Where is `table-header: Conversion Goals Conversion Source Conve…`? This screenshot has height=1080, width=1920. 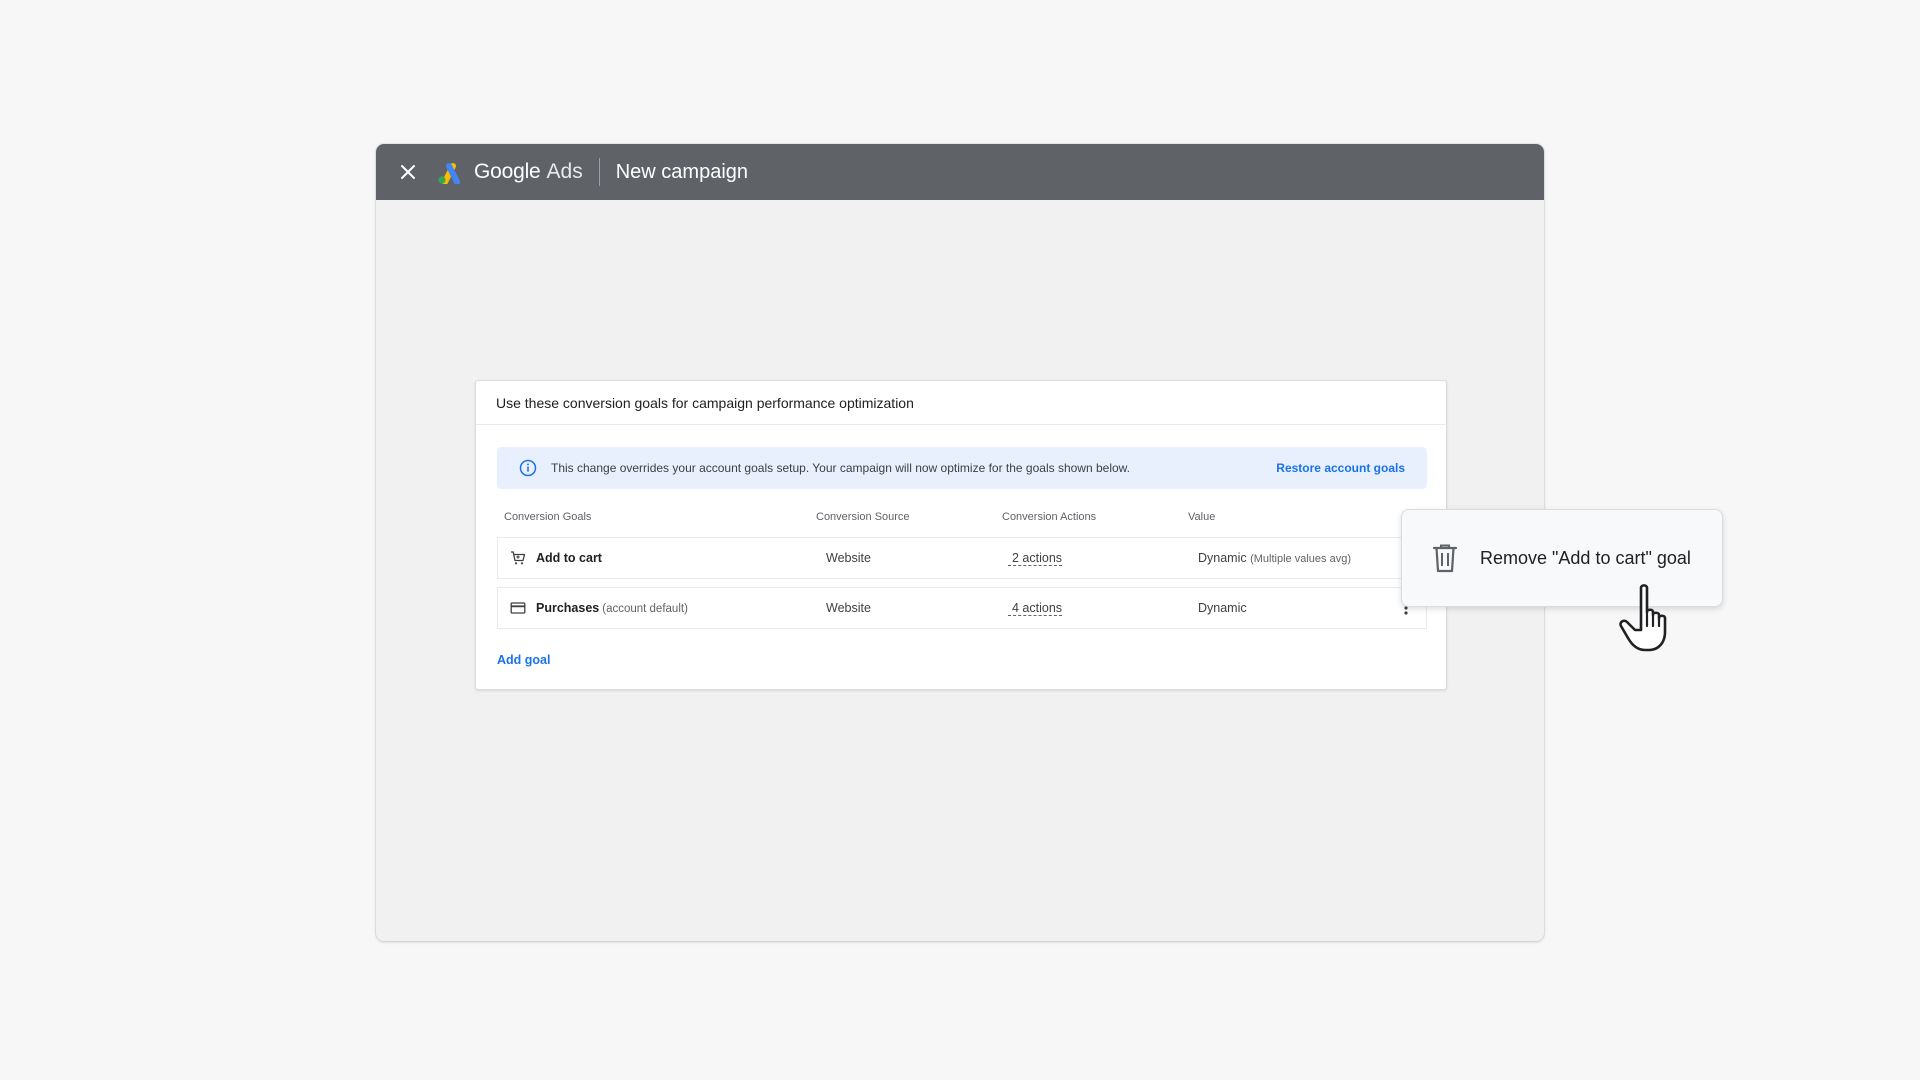 table-header: Conversion Goals Conversion Source Conve… is located at coordinates (962, 517).